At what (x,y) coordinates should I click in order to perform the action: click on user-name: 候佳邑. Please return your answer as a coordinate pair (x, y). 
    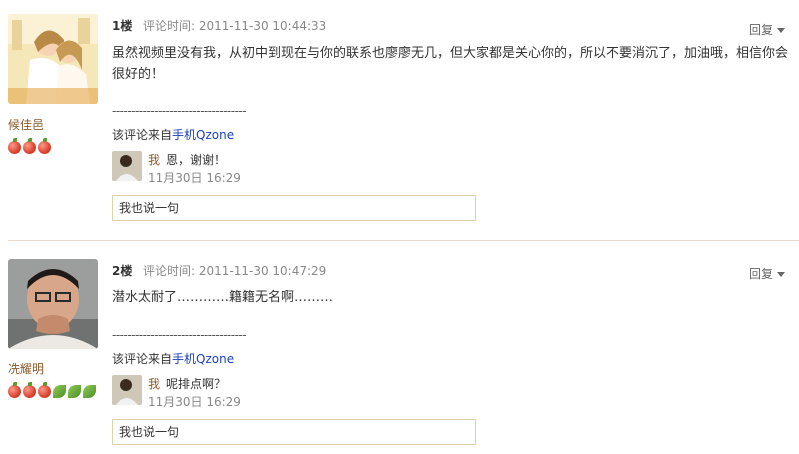
    Looking at the image, I should click on (26, 124).